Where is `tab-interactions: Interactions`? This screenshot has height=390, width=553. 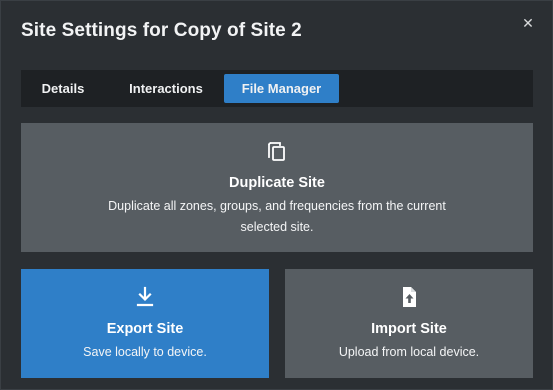 tab-interactions: Interactions is located at coordinates (166, 88).